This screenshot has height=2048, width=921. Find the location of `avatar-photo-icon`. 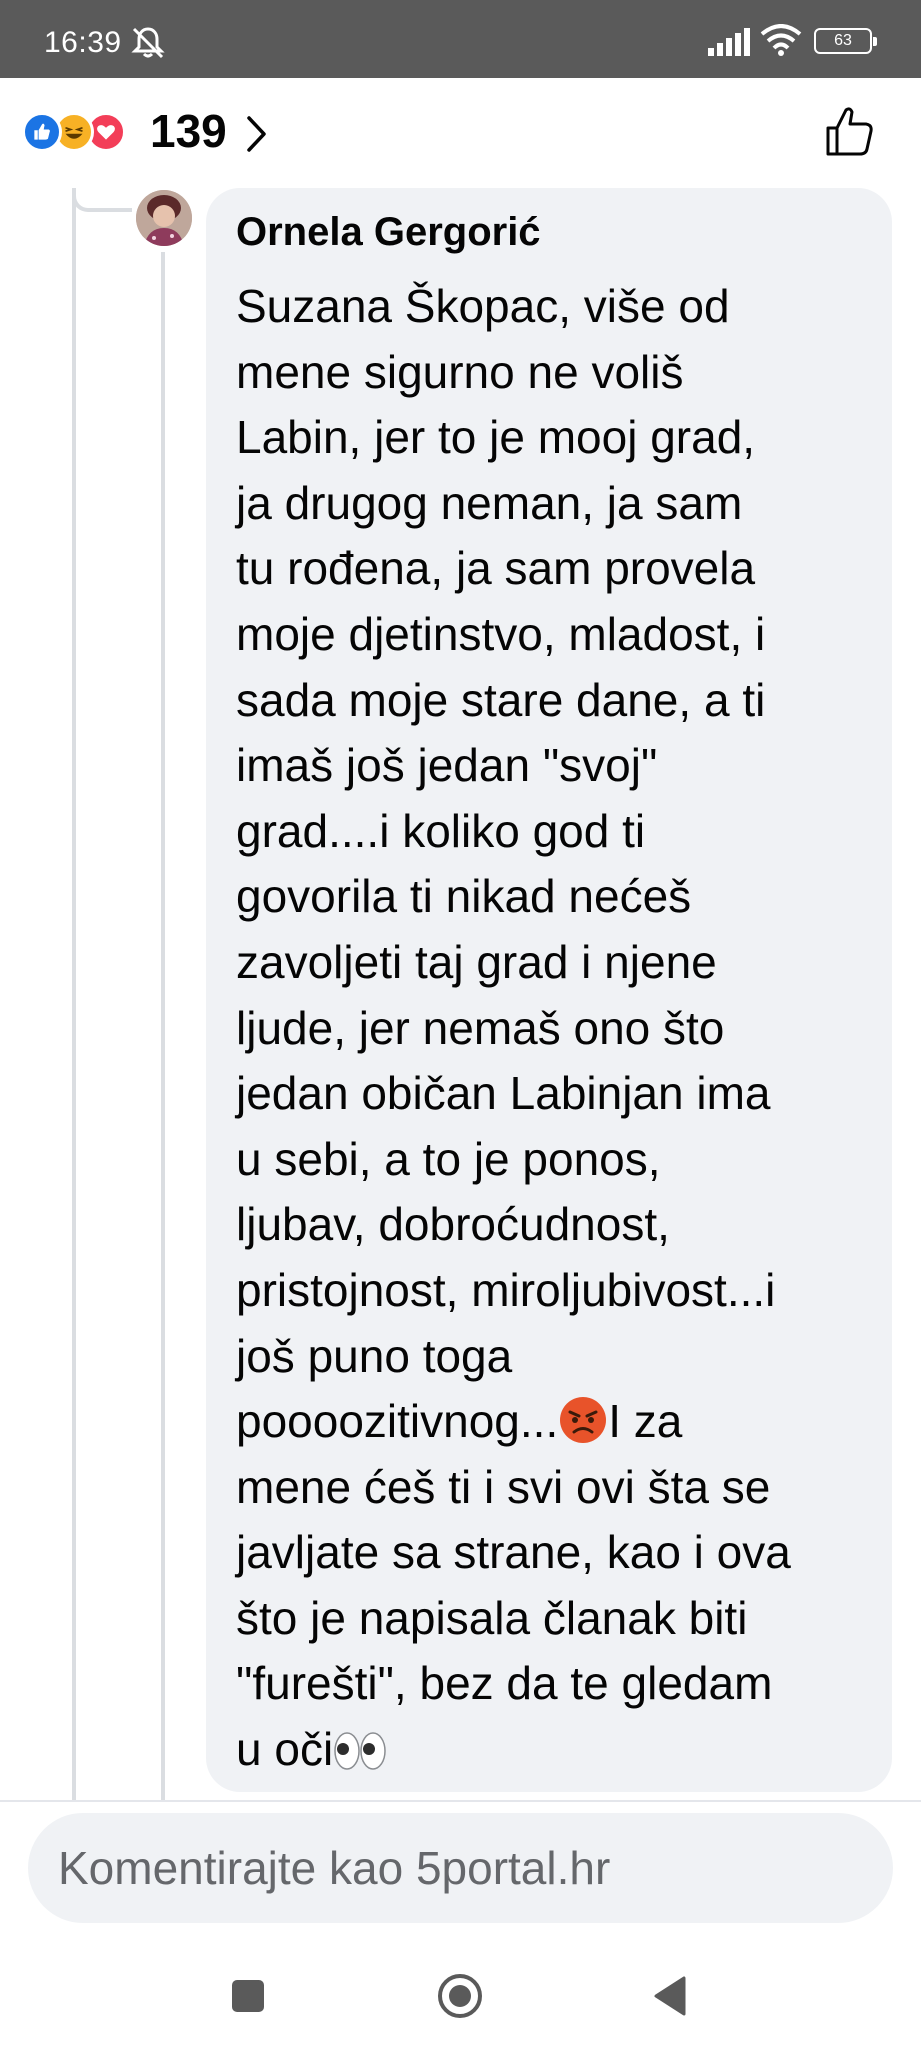

avatar-photo-icon is located at coordinates (164, 218).